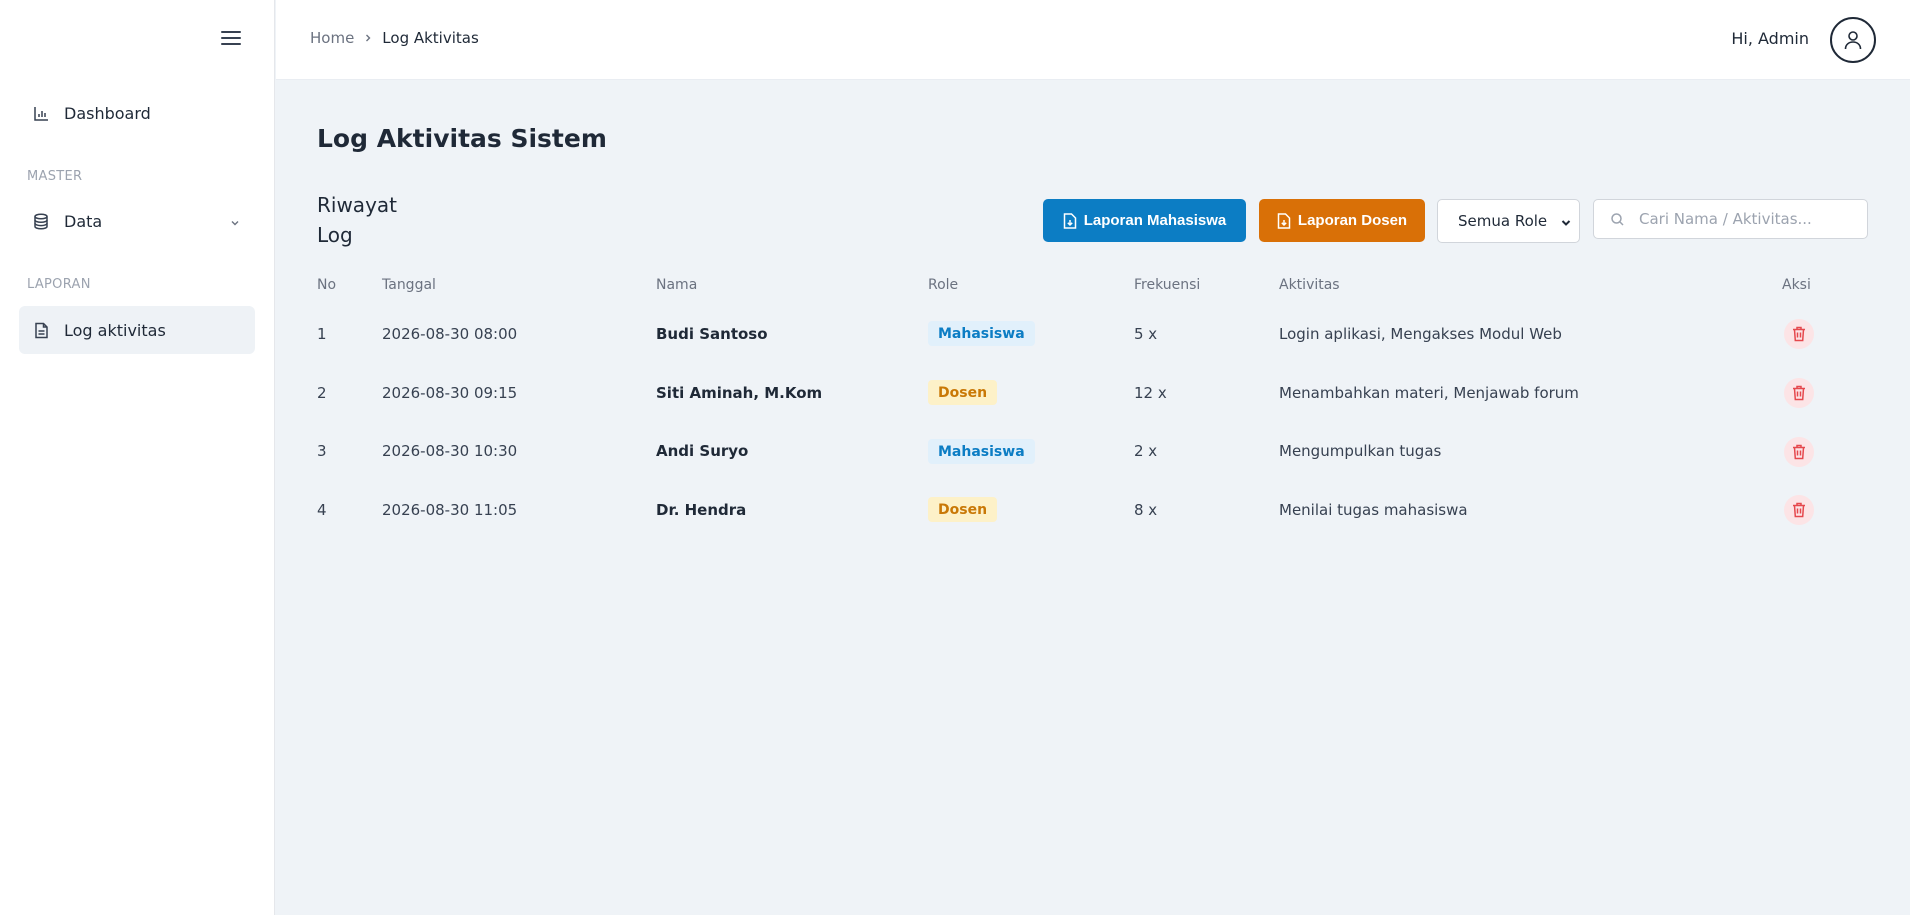 The image size is (1910, 915). I want to click on cell-no: 1, so click(322, 334).